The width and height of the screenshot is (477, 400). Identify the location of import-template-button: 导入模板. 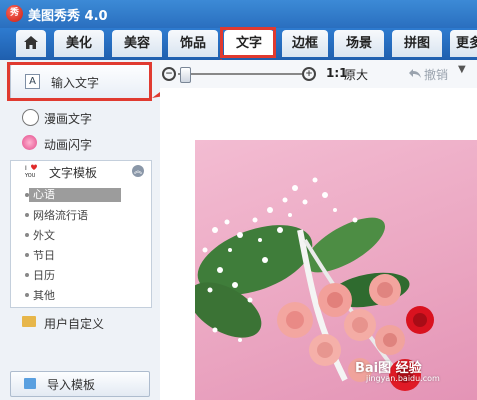
(80, 384).